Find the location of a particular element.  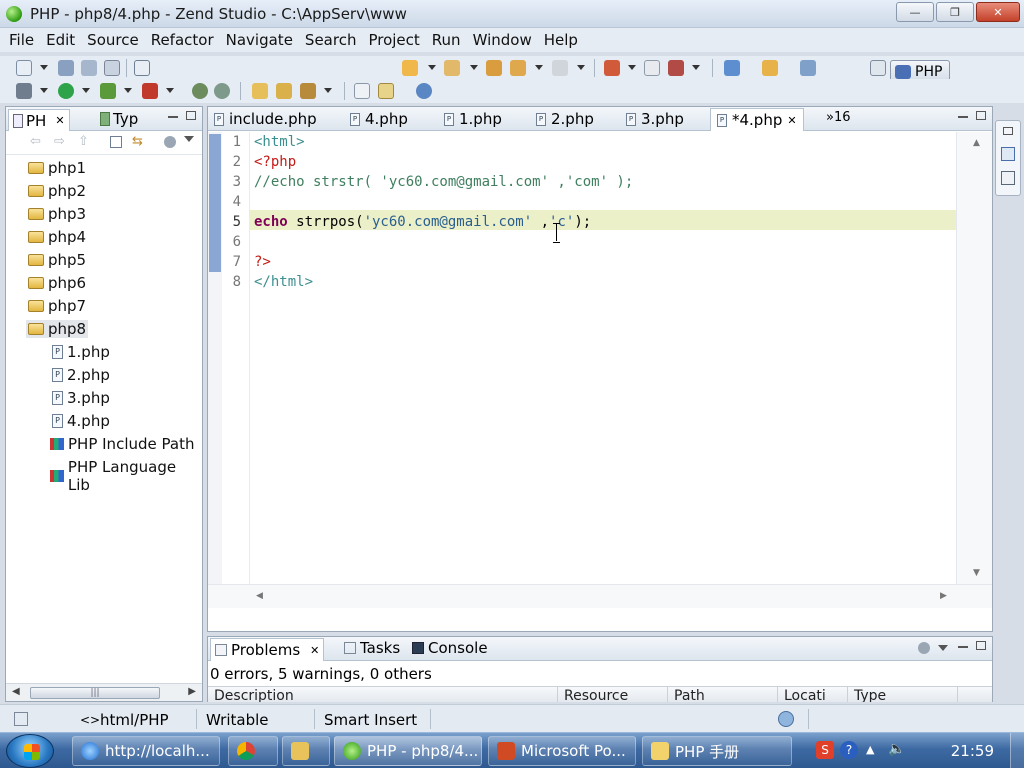

fast-view-icon is located at coordinates (21, 719).